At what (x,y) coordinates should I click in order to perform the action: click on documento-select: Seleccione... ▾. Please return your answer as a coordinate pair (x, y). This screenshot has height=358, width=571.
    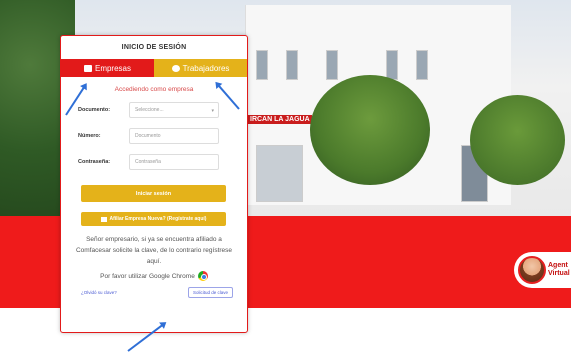
    Looking at the image, I should click on (174, 110).